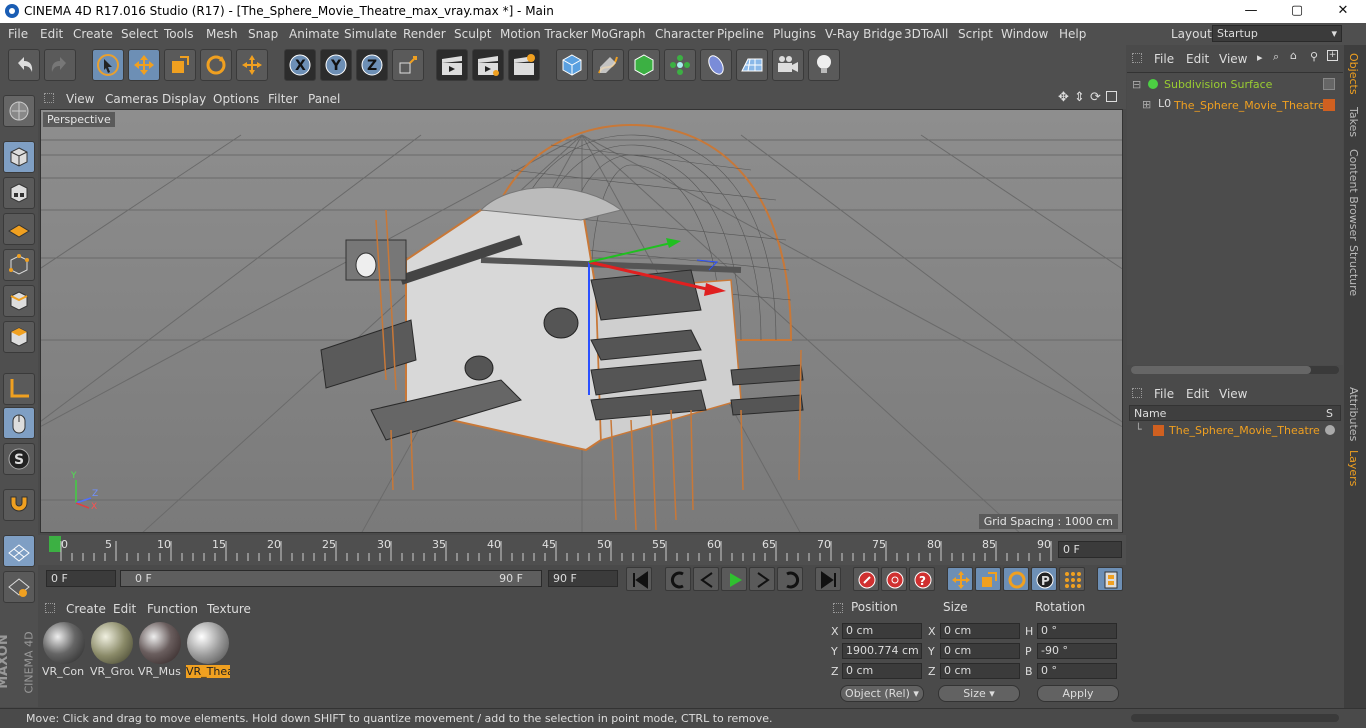 The image size is (1366, 728). Describe the element at coordinates (18, 34) in the screenshot. I see `menu-file: File` at that location.